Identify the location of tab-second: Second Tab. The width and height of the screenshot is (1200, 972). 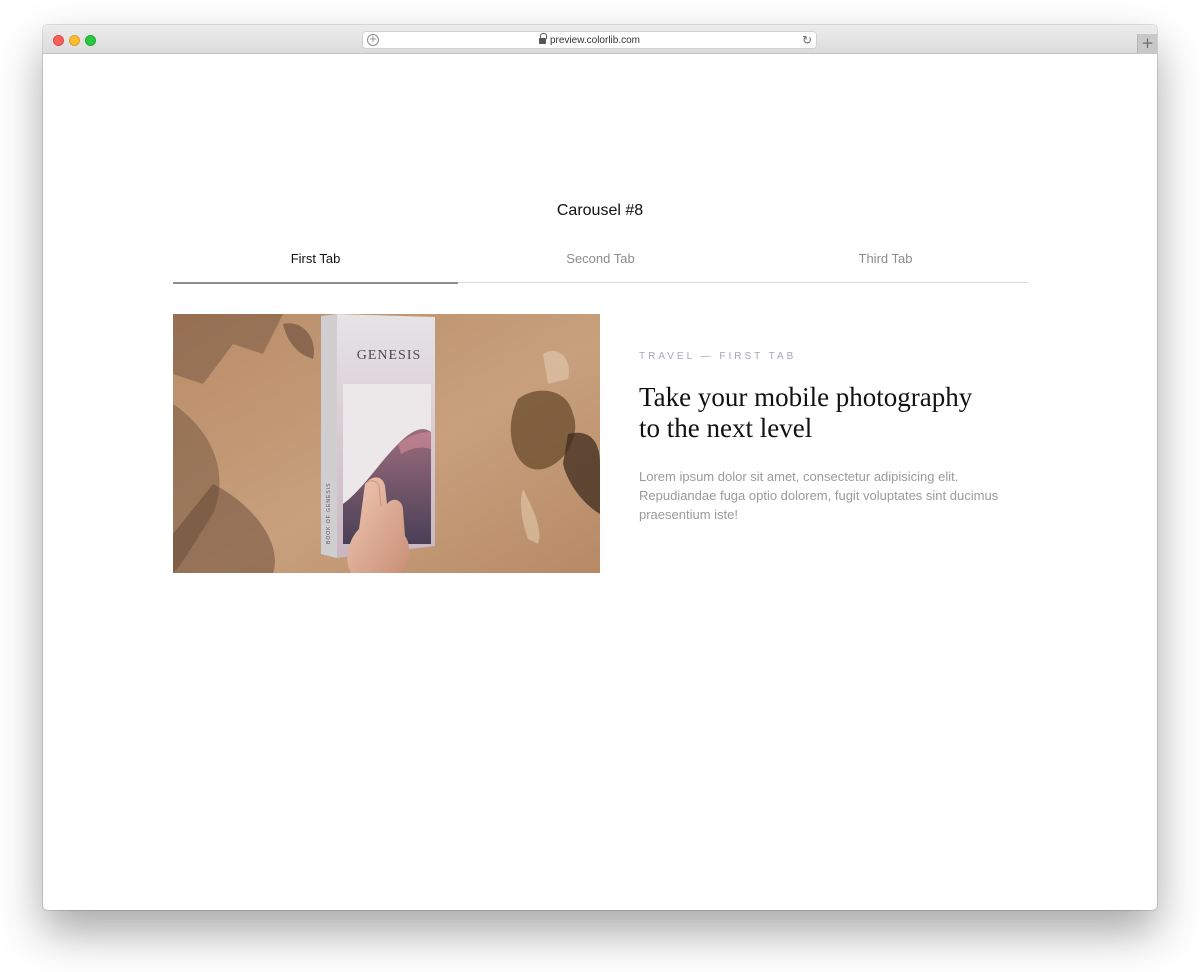
(600, 264).